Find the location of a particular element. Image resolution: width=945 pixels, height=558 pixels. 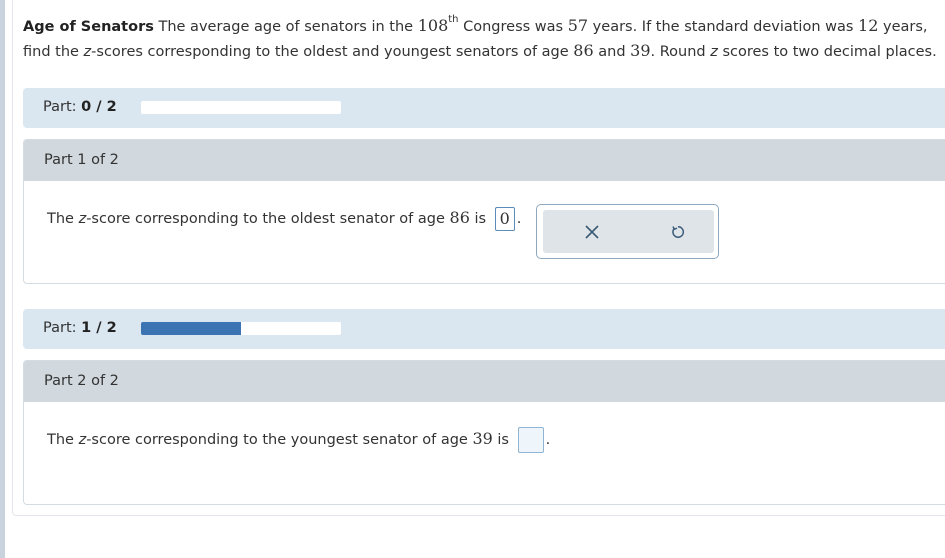

reset-button is located at coordinates (678, 232).